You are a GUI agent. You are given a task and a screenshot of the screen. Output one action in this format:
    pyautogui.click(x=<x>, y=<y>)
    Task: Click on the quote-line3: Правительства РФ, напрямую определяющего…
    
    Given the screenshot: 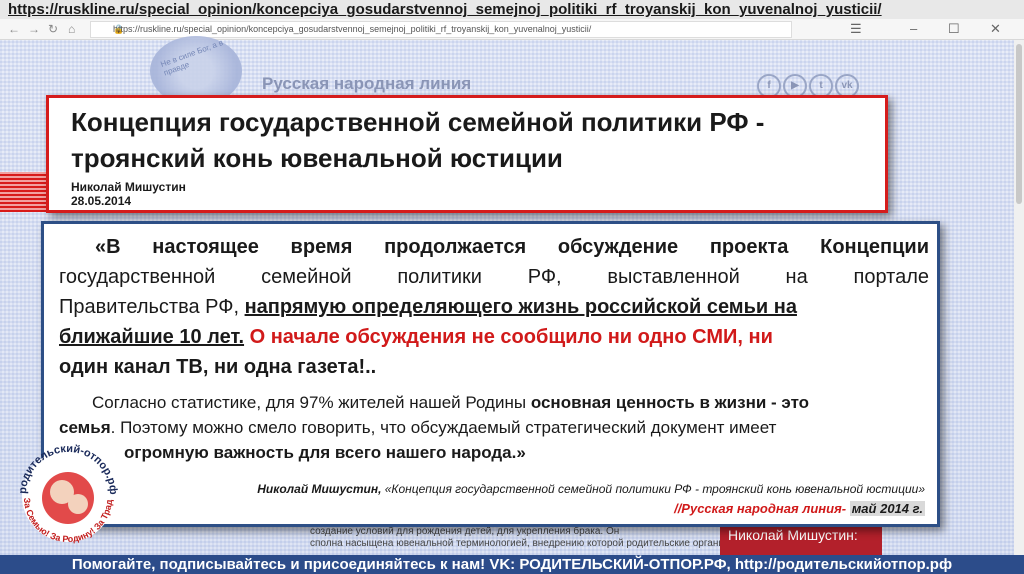 What is the action you would take?
    pyautogui.click(x=494, y=307)
    